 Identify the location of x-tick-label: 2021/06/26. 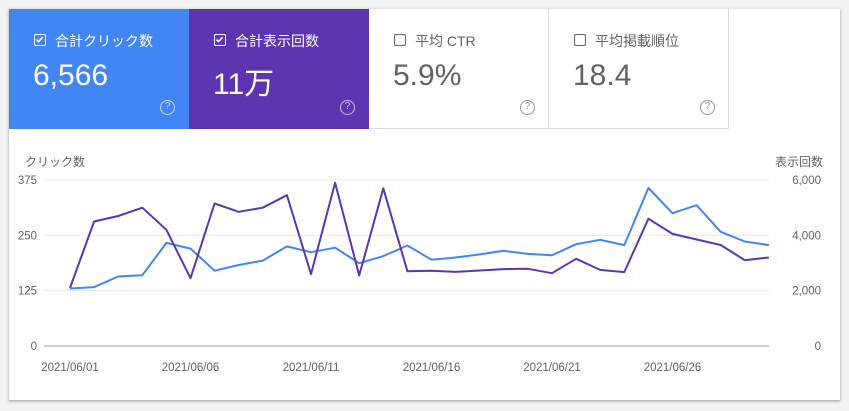
(673, 368).